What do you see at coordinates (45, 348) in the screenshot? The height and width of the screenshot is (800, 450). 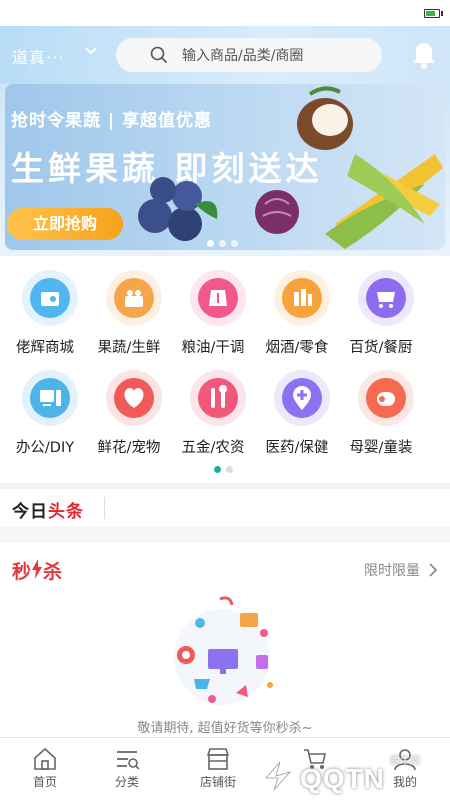 I see `category-label: 佬辉商城` at bounding box center [45, 348].